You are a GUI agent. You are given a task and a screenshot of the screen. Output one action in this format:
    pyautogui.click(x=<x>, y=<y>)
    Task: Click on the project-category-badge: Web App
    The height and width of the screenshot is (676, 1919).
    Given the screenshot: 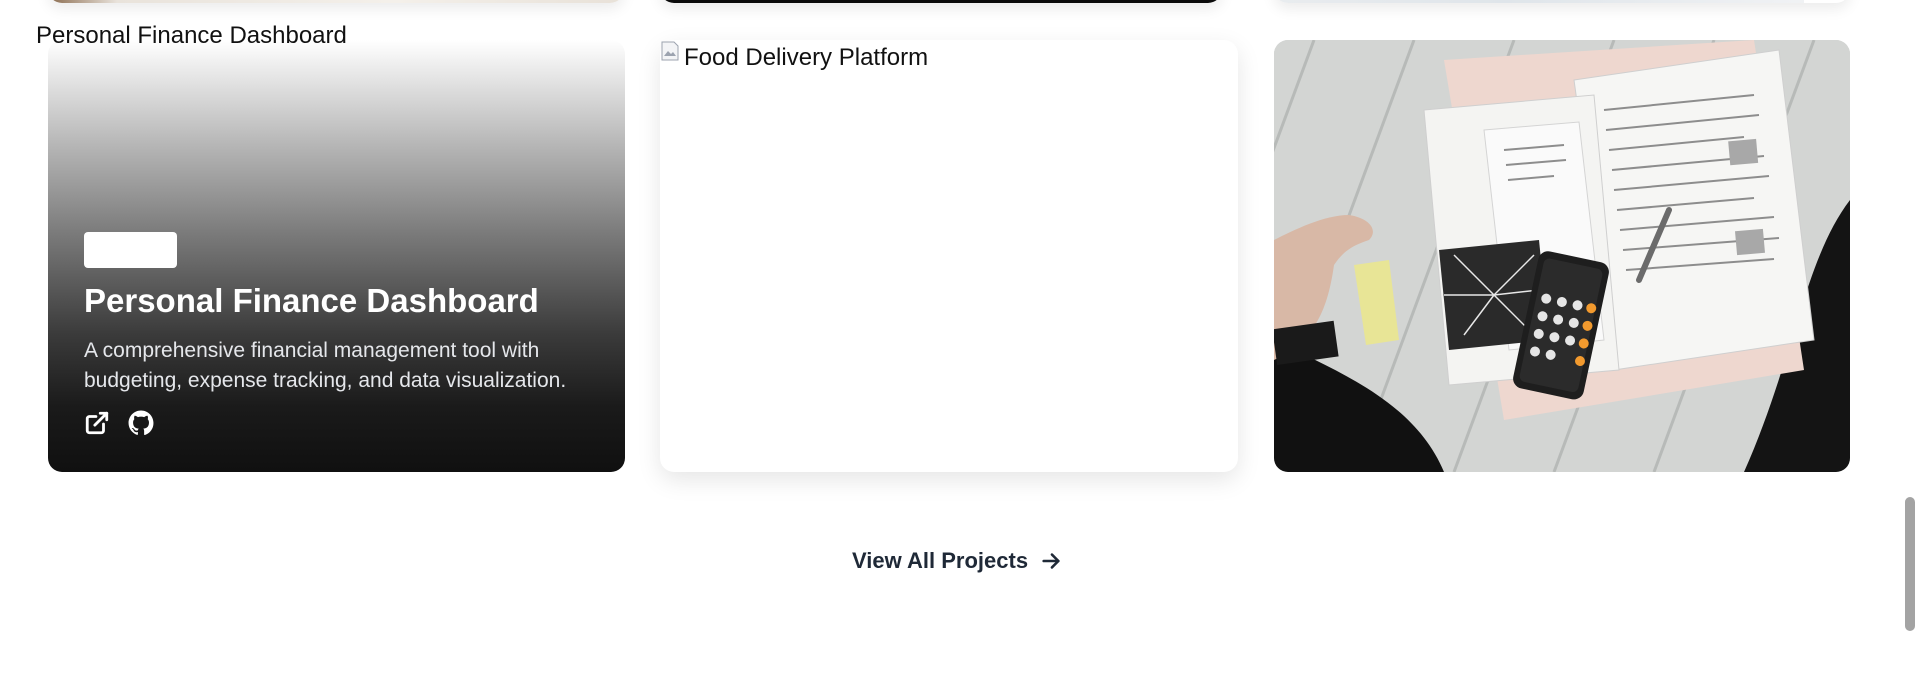 What is the action you would take?
    pyautogui.click(x=130, y=250)
    